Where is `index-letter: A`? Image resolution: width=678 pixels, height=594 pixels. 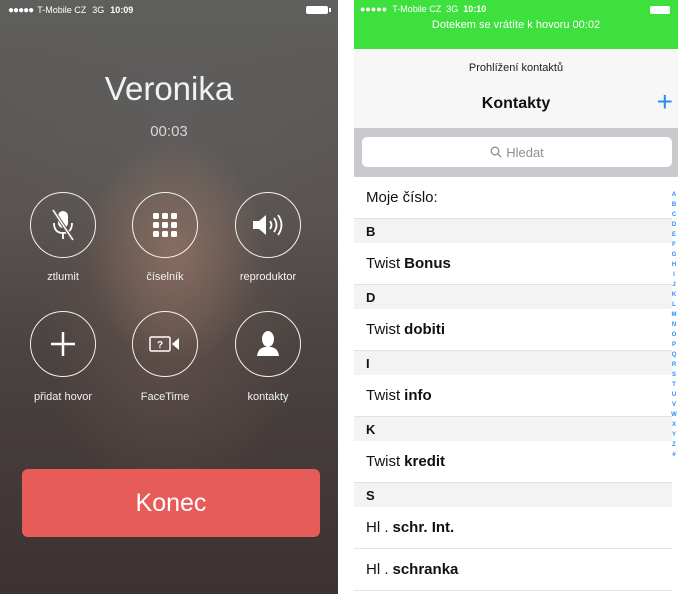 index-letter: A is located at coordinates (674, 195).